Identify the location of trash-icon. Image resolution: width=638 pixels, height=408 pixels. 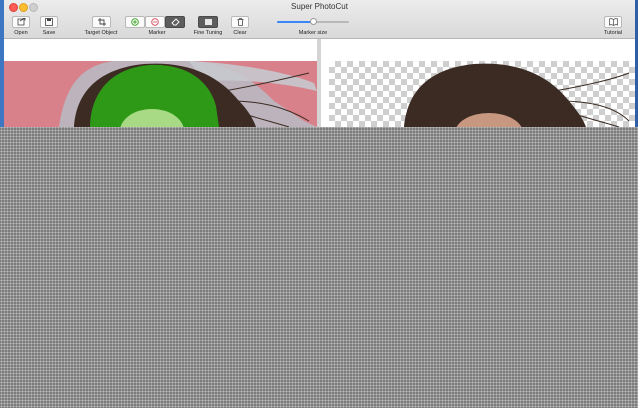
(240, 22).